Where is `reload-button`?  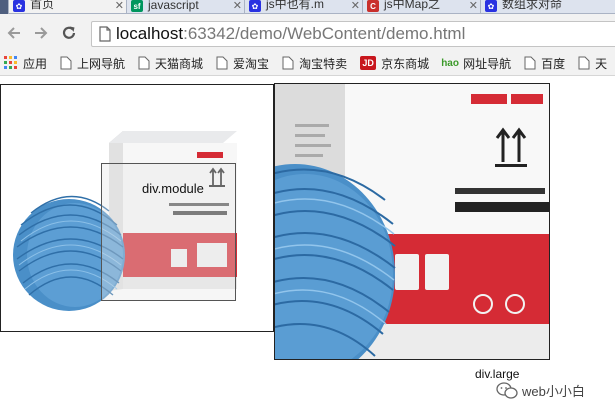
reload-button is located at coordinates (69, 33).